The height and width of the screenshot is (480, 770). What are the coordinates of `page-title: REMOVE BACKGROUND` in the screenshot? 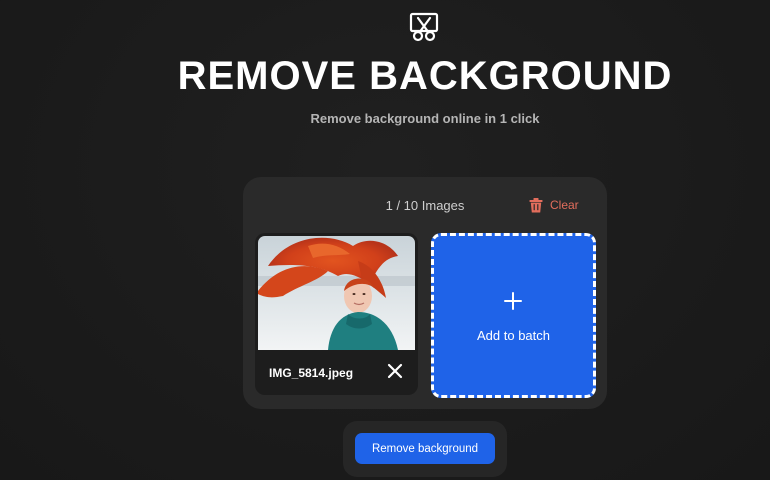 It's located at (425, 76).